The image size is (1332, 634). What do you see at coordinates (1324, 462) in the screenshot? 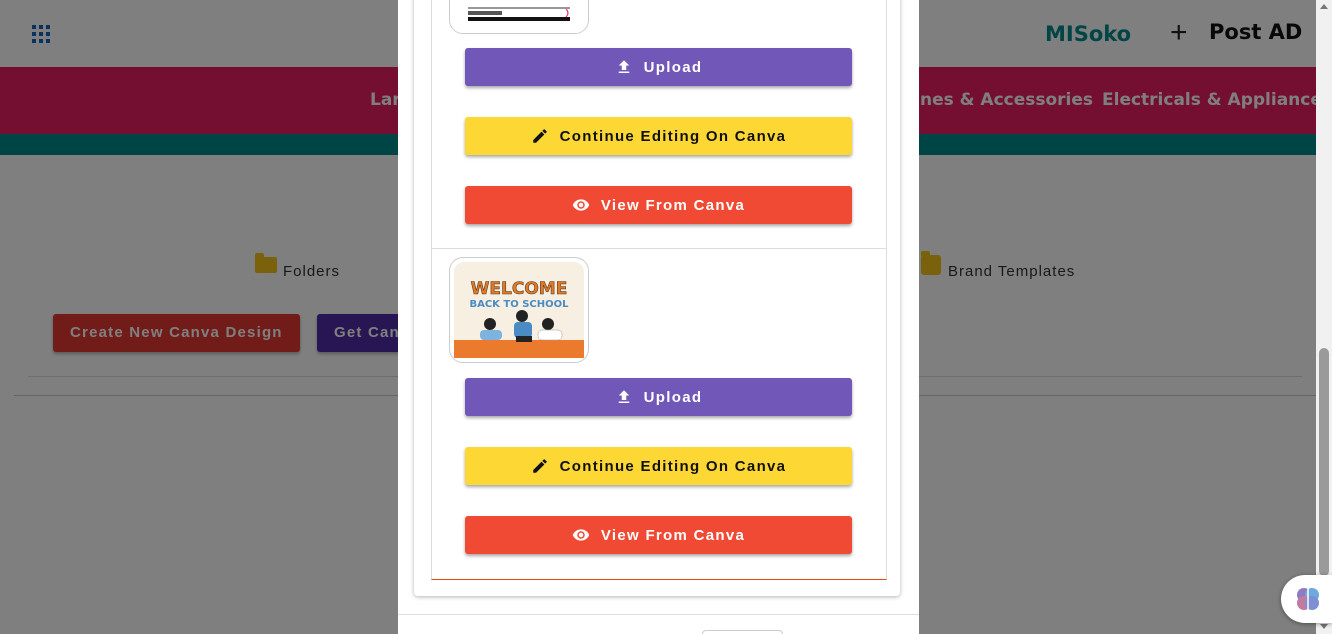
I see `scrollbar-thumb` at bounding box center [1324, 462].